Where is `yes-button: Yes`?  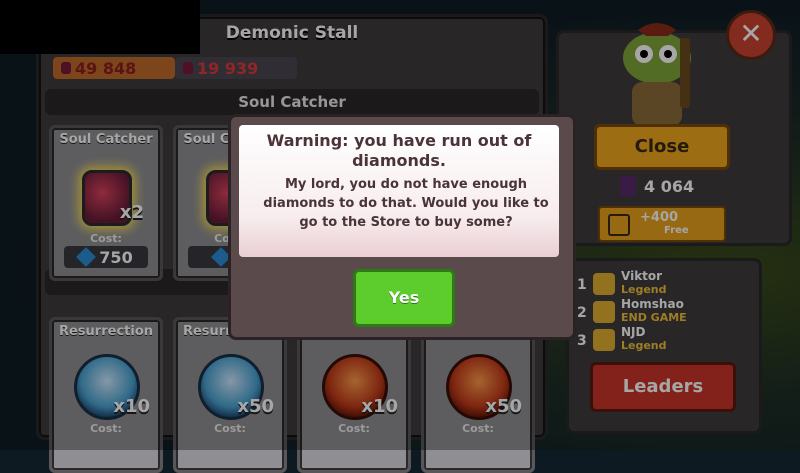
yes-button: Yes is located at coordinates (404, 298).